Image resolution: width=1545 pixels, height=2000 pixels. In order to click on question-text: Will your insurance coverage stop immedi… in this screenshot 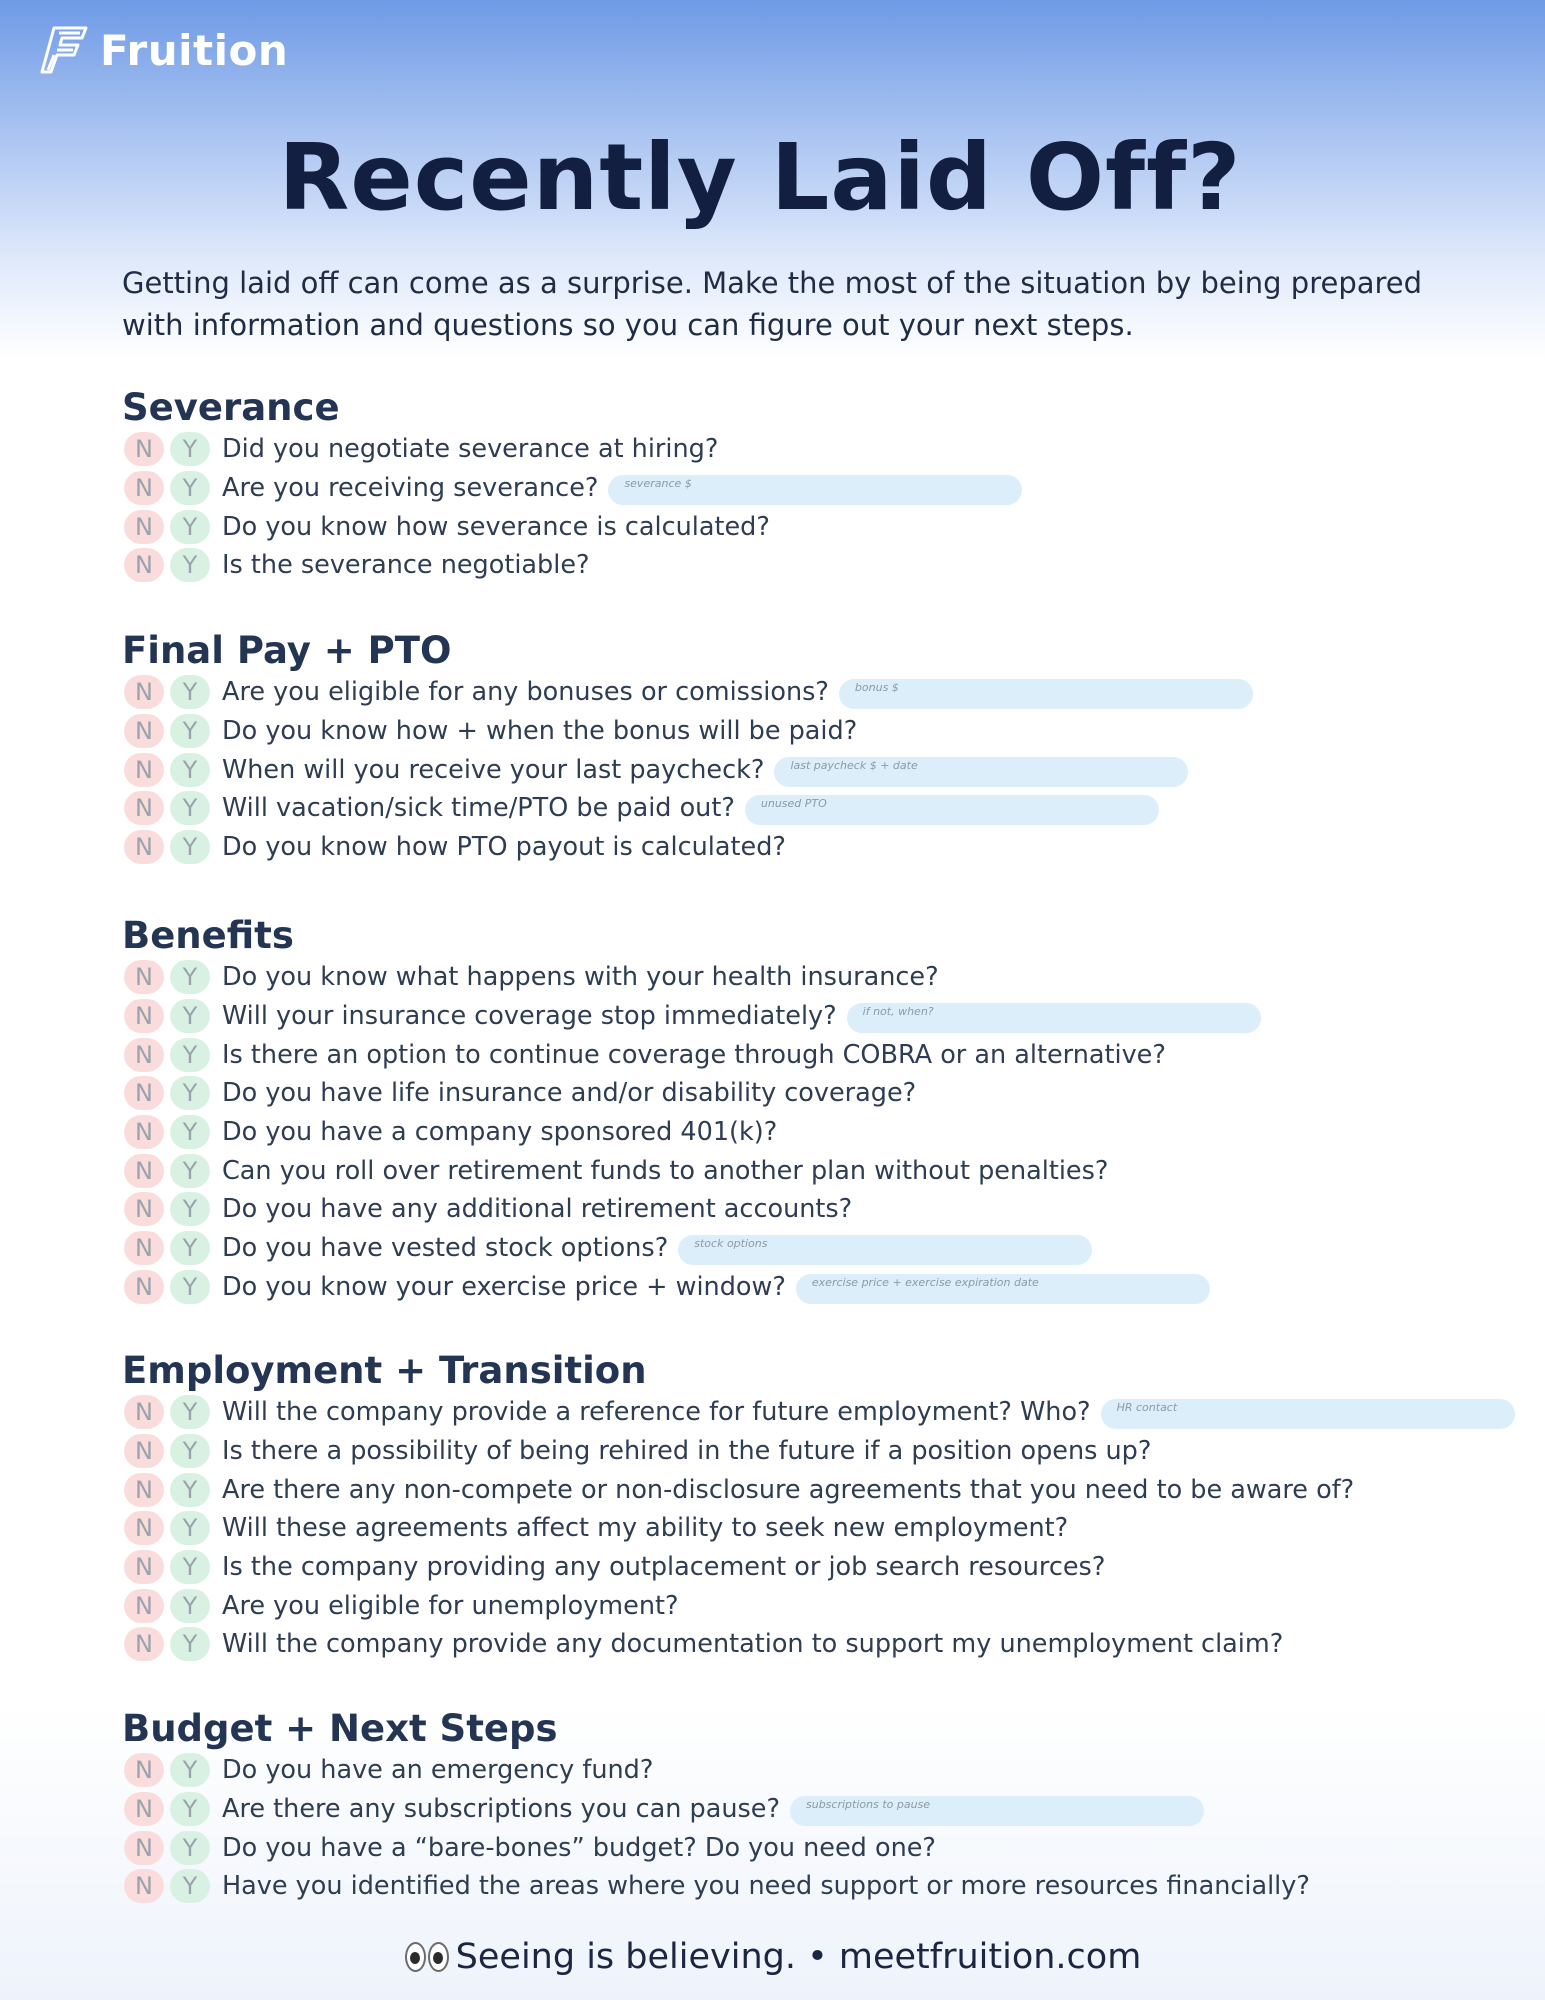, I will do `click(529, 1016)`.